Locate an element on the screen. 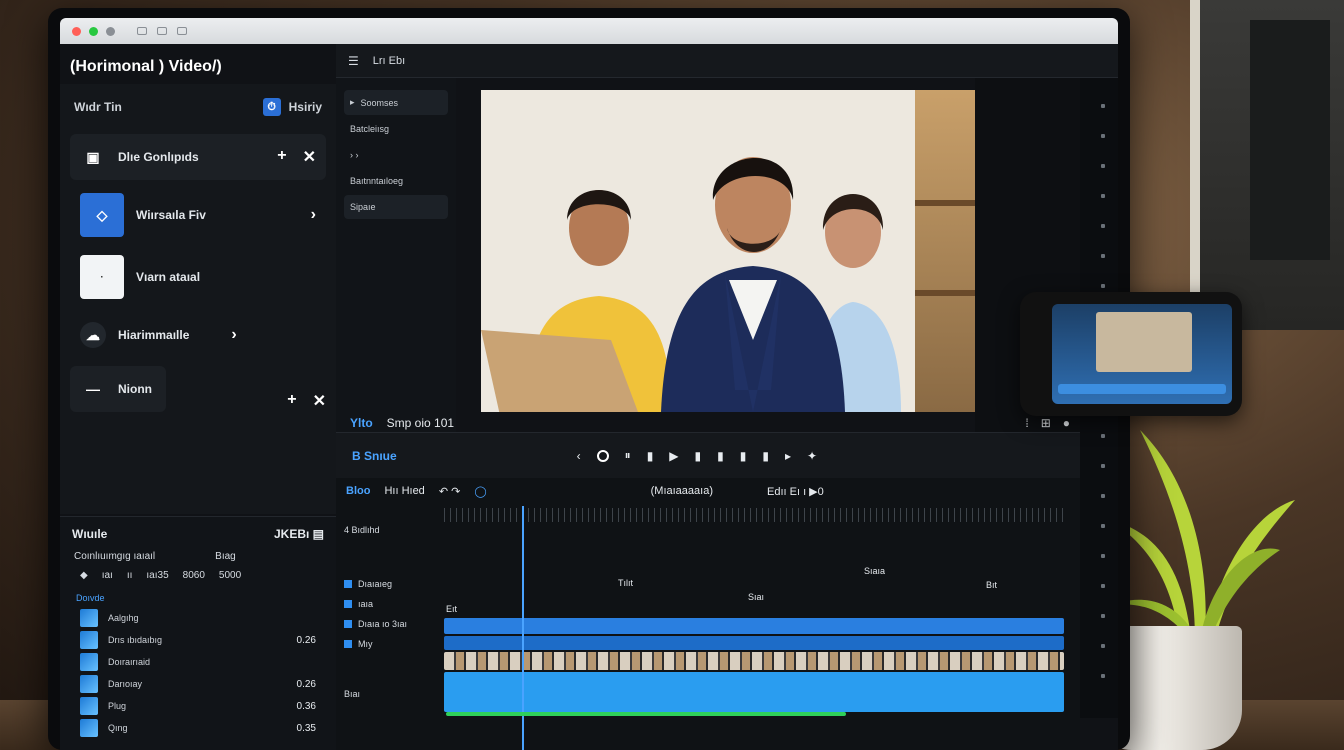 The image size is (1344, 750). undo-icon: ↶ ↷ is located at coordinates (450, 491).